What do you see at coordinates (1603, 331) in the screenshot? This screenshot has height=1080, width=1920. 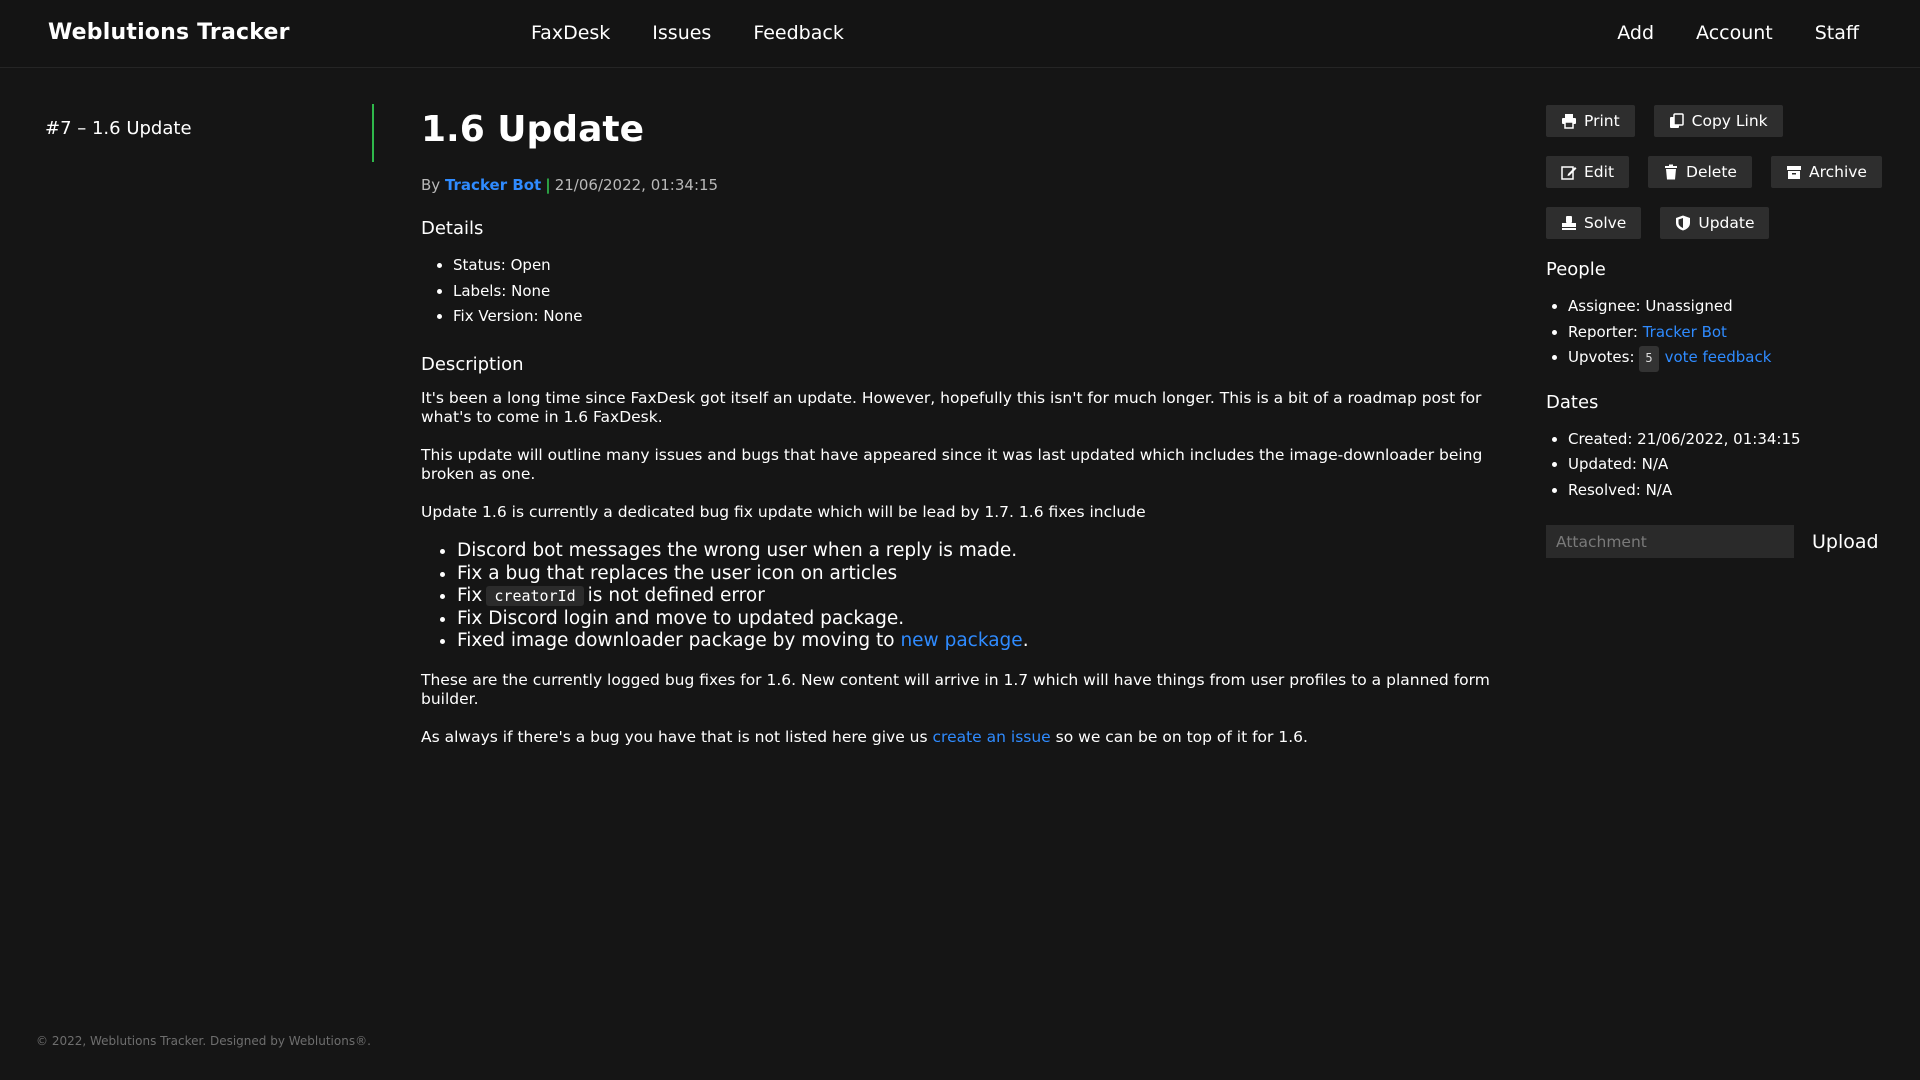 I see `reporter-label: Reporter:` at bounding box center [1603, 331].